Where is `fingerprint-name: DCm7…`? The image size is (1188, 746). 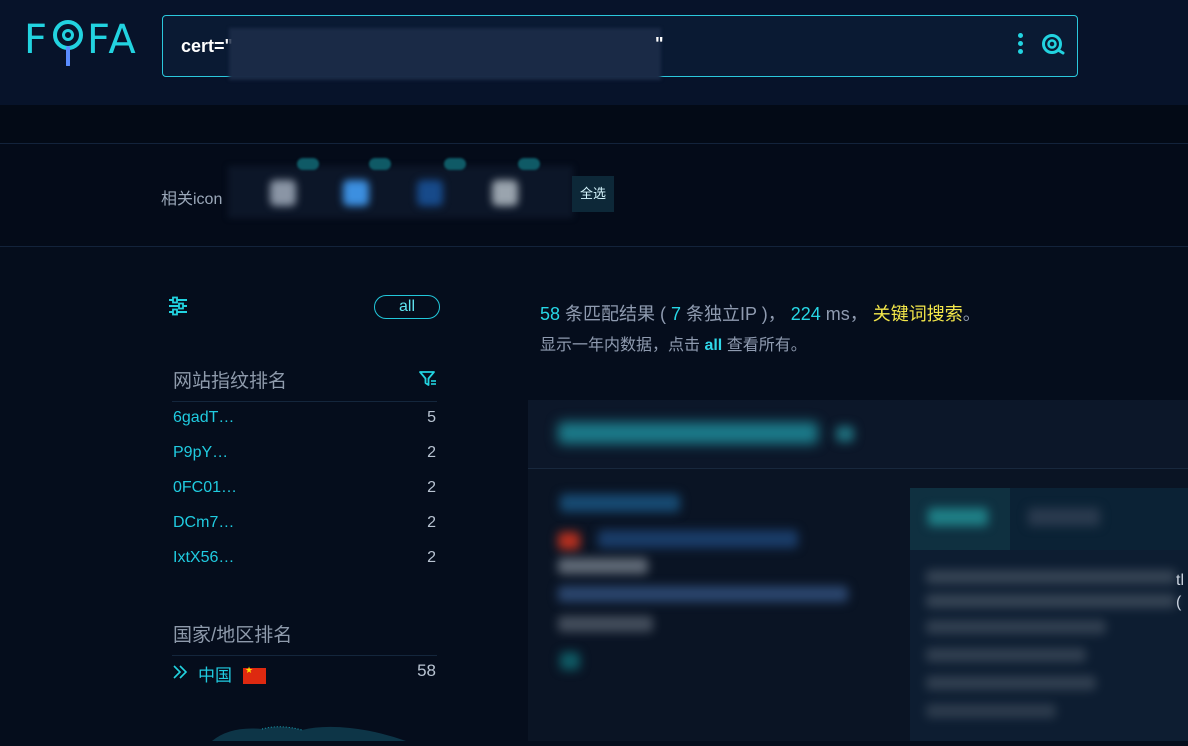 fingerprint-name: DCm7… is located at coordinates (203, 522).